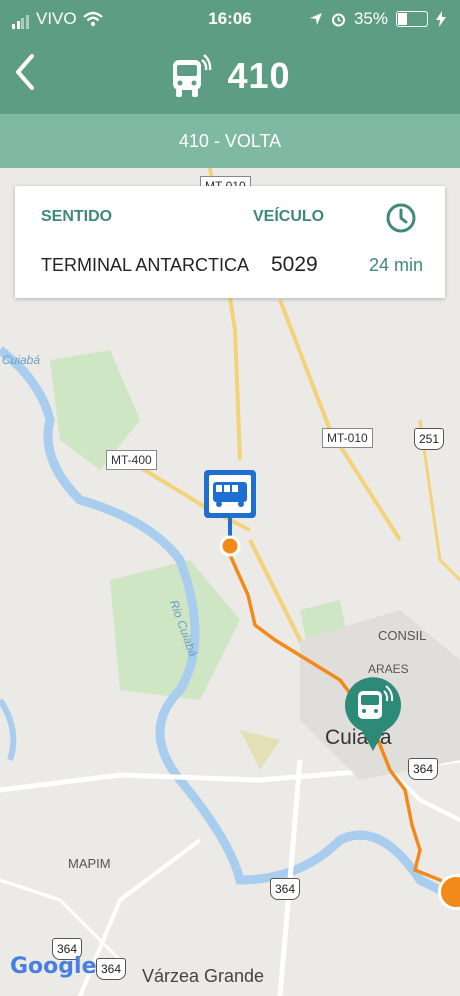 The width and height of the screenshot is (460, 996). I want to click on status-bar: VIVO 16:06 35%, so click(230, 18).